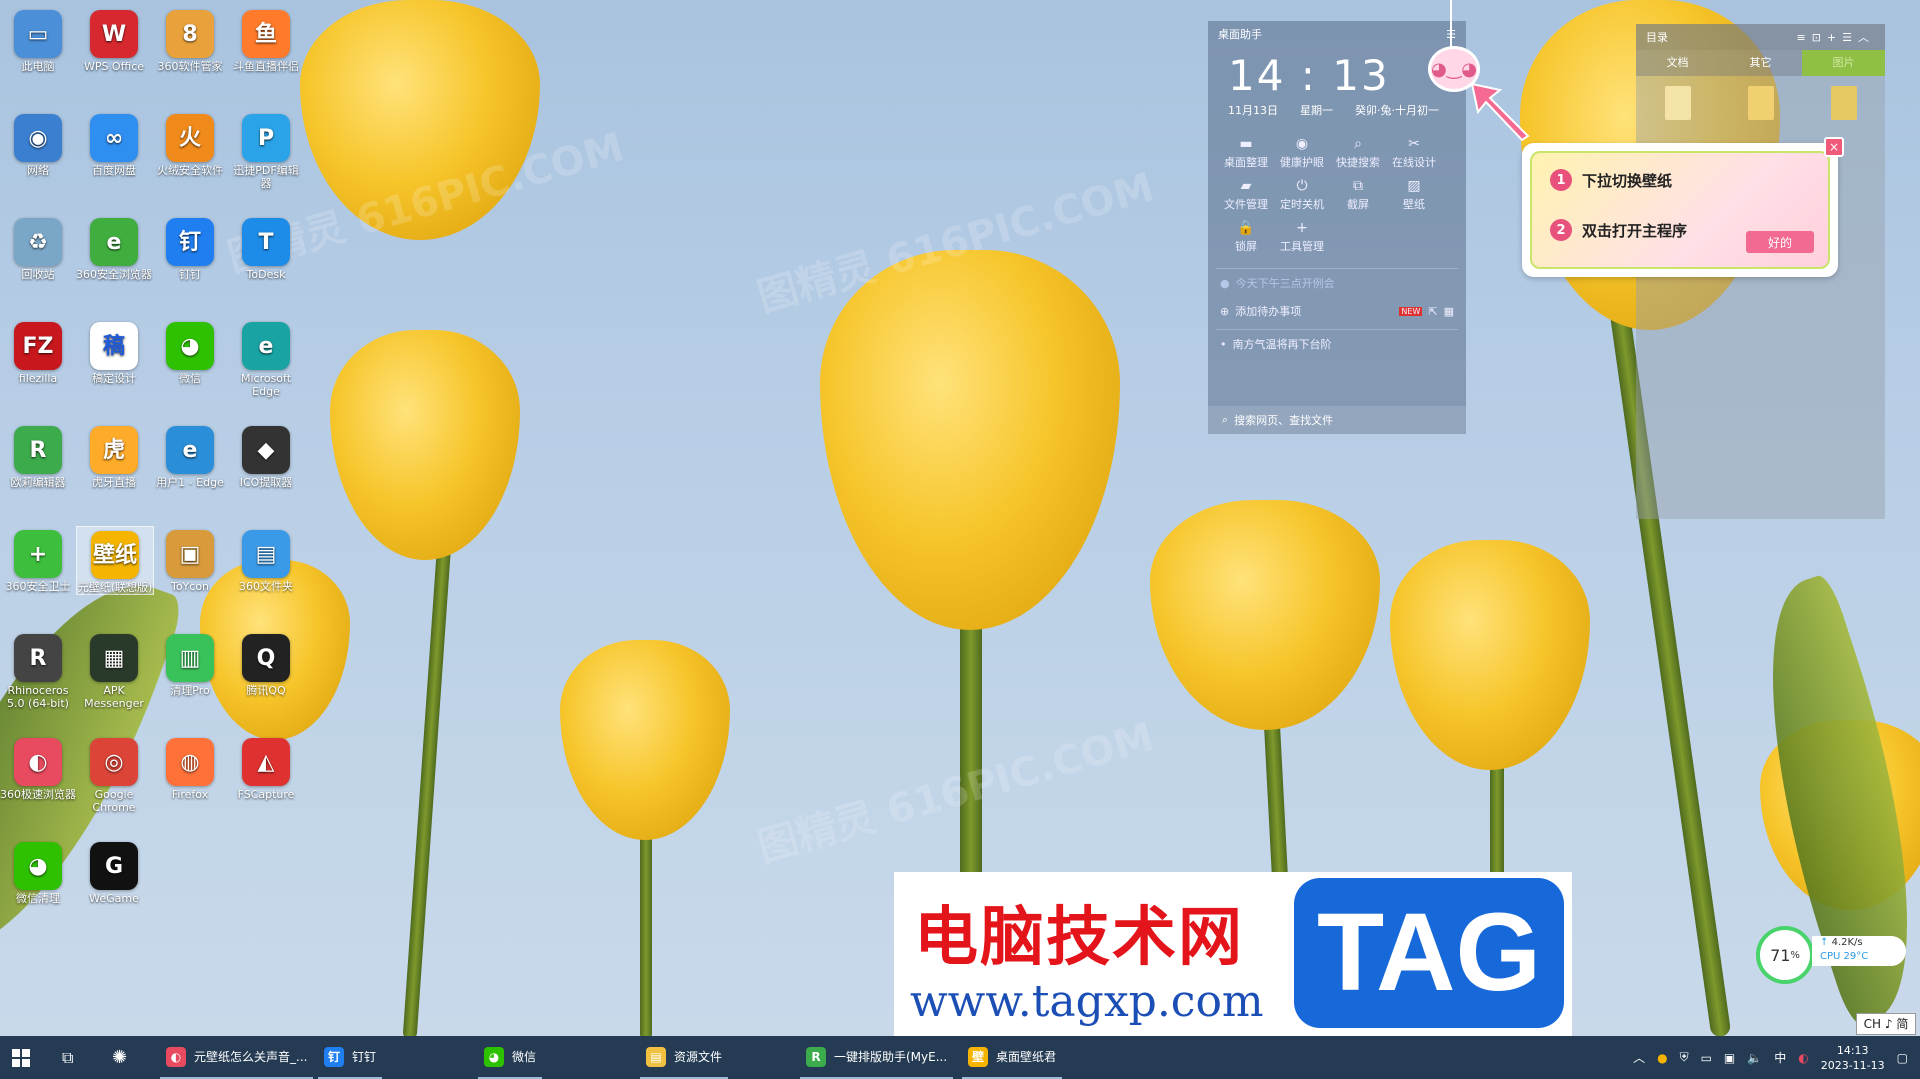  Describe the element at coordinates (114, 247) in the screenshot. I see `desktop-icon: e 360安全浏览器` at that location.